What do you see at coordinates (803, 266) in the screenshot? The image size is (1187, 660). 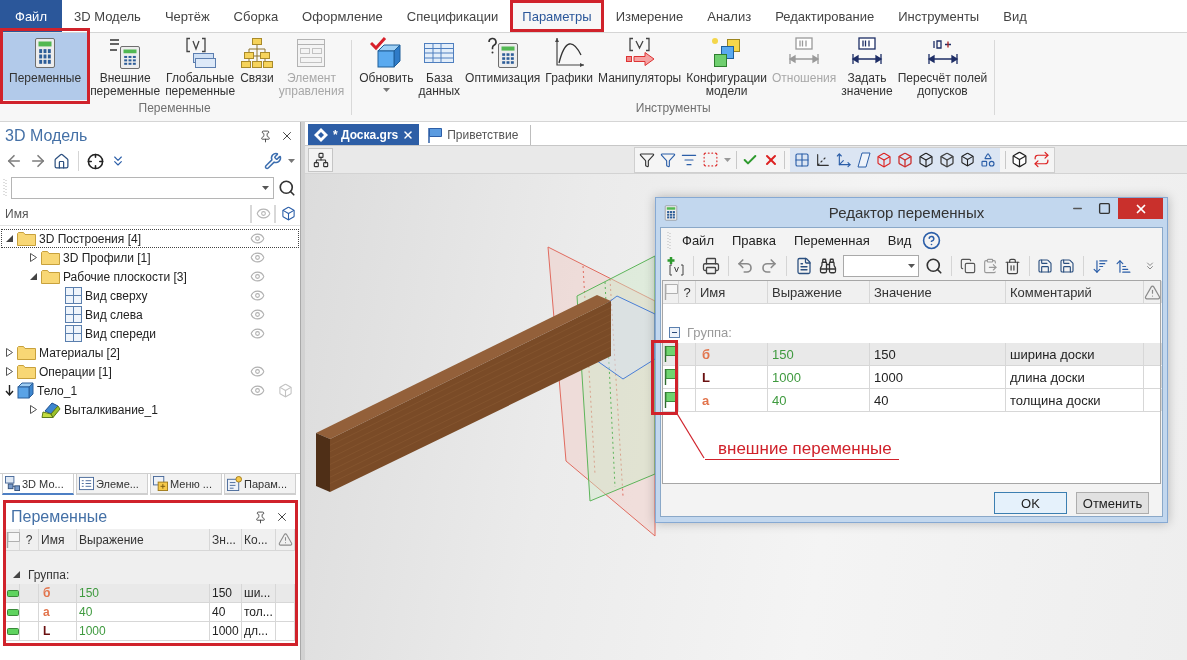 I see `document-icon` at bounding box center [803, 266].